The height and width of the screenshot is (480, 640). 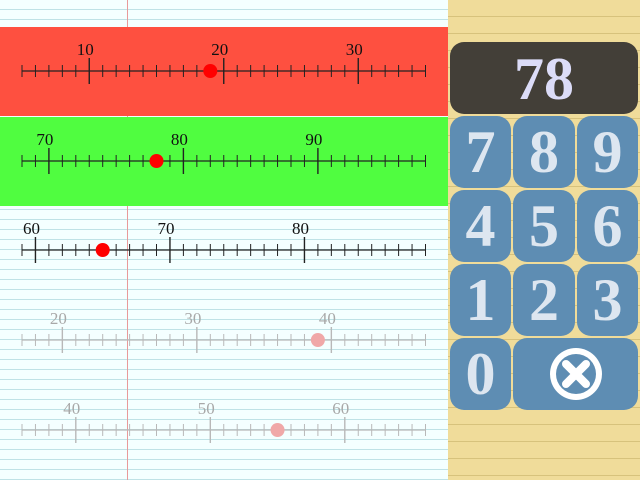 What do you see at coordinates (85, 49) in the screenshot?
I see `tick-label: 10` at bounding box center [85, 49].